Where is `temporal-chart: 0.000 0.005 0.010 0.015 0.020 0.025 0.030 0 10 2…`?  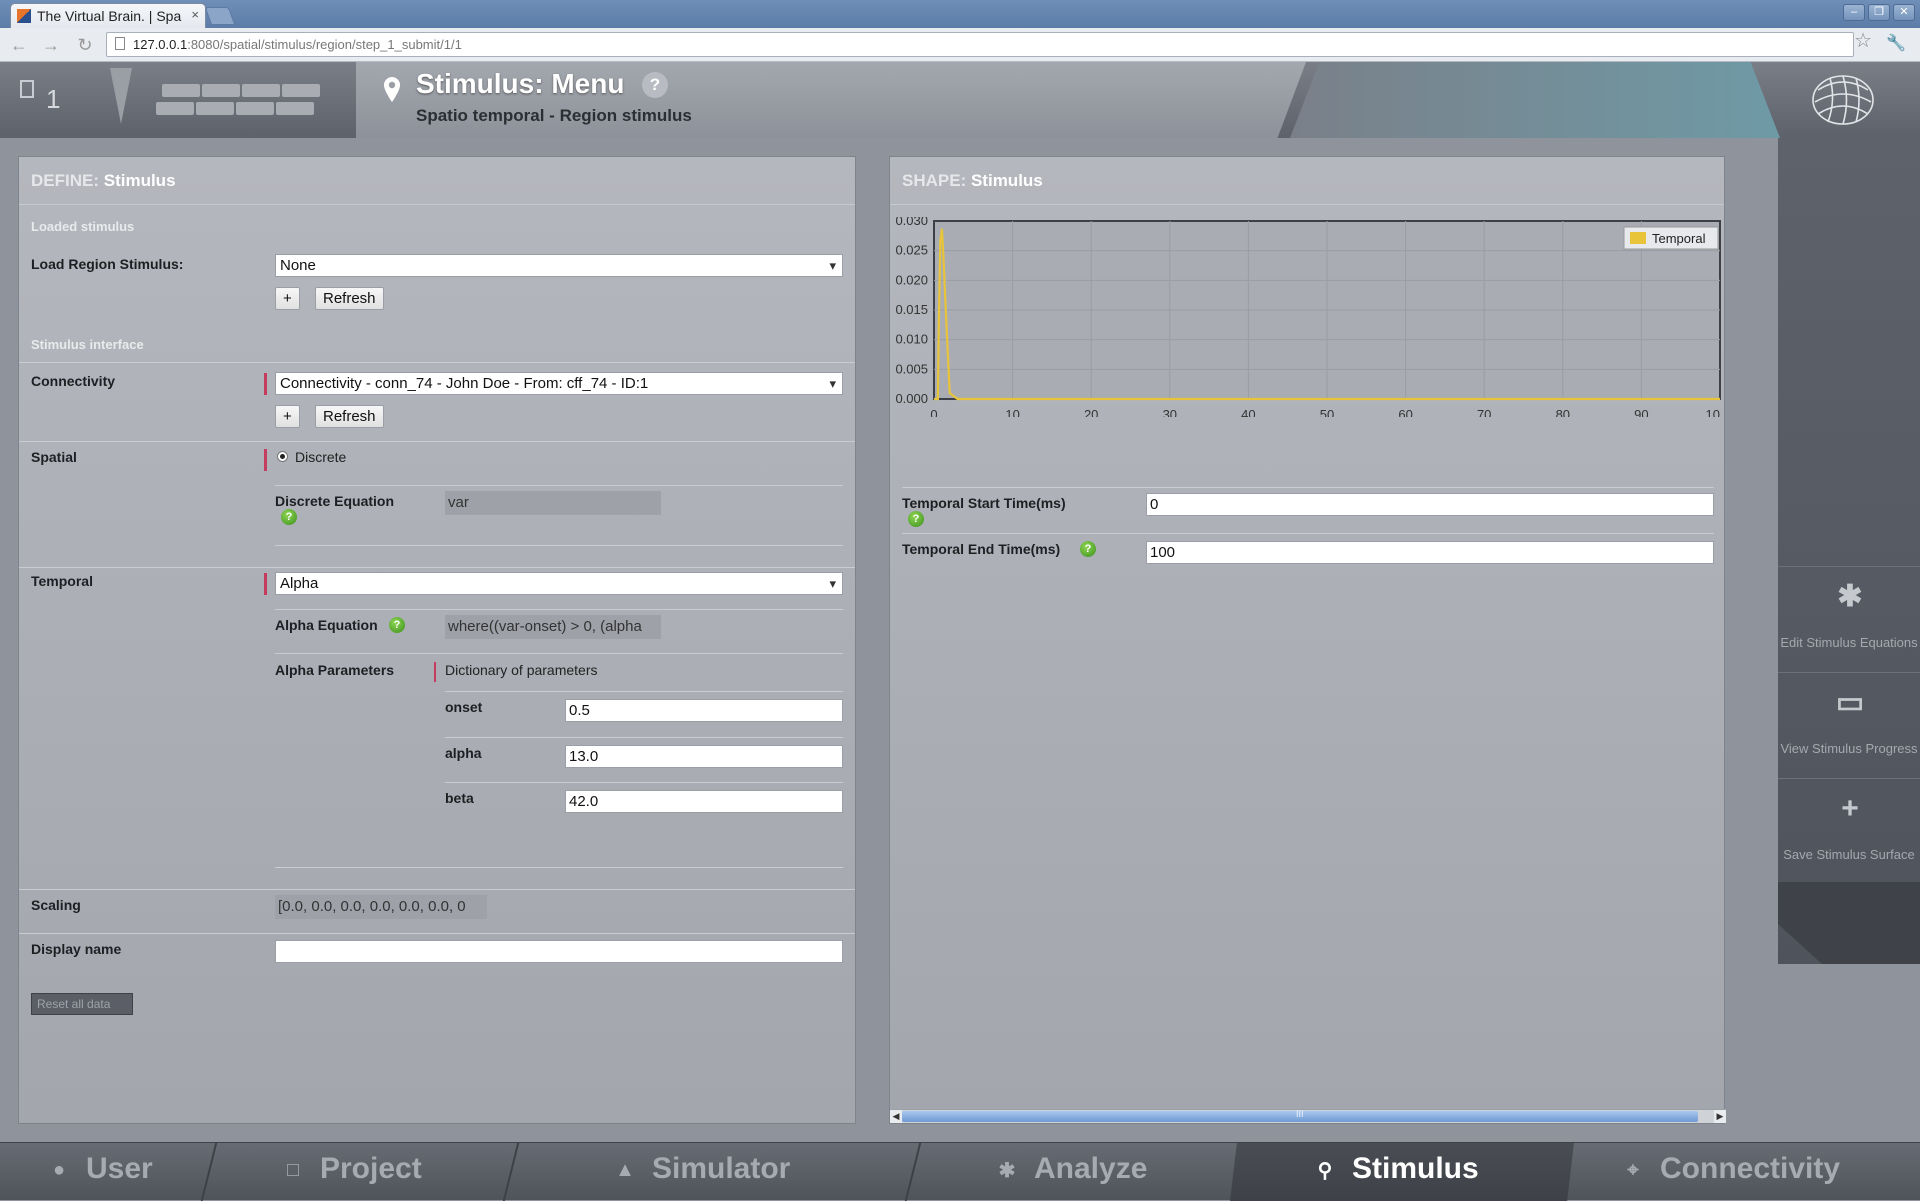 temporal-chart: 0.000 0.005 0.010 0.015 0.020 0.025 0.030 0 10 2… is located at coordinates (1308, 317).